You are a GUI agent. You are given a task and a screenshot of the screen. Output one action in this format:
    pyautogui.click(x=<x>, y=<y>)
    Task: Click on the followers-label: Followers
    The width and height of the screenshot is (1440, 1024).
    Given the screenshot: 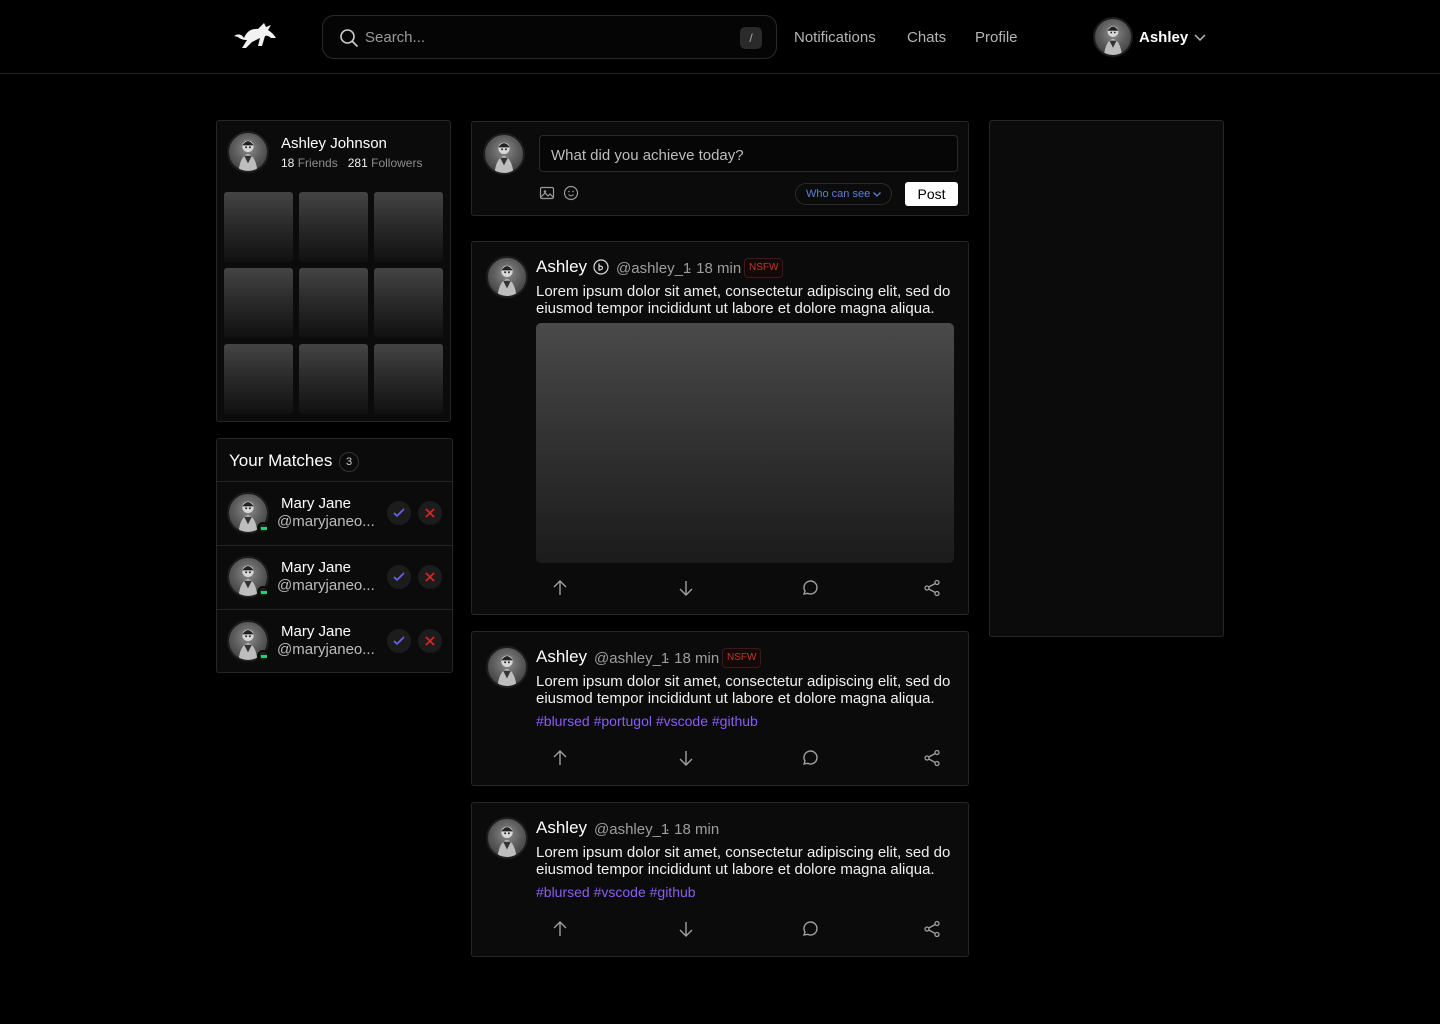 What is the action you would take?
    pyautogui.click(x=397, y=163)
    